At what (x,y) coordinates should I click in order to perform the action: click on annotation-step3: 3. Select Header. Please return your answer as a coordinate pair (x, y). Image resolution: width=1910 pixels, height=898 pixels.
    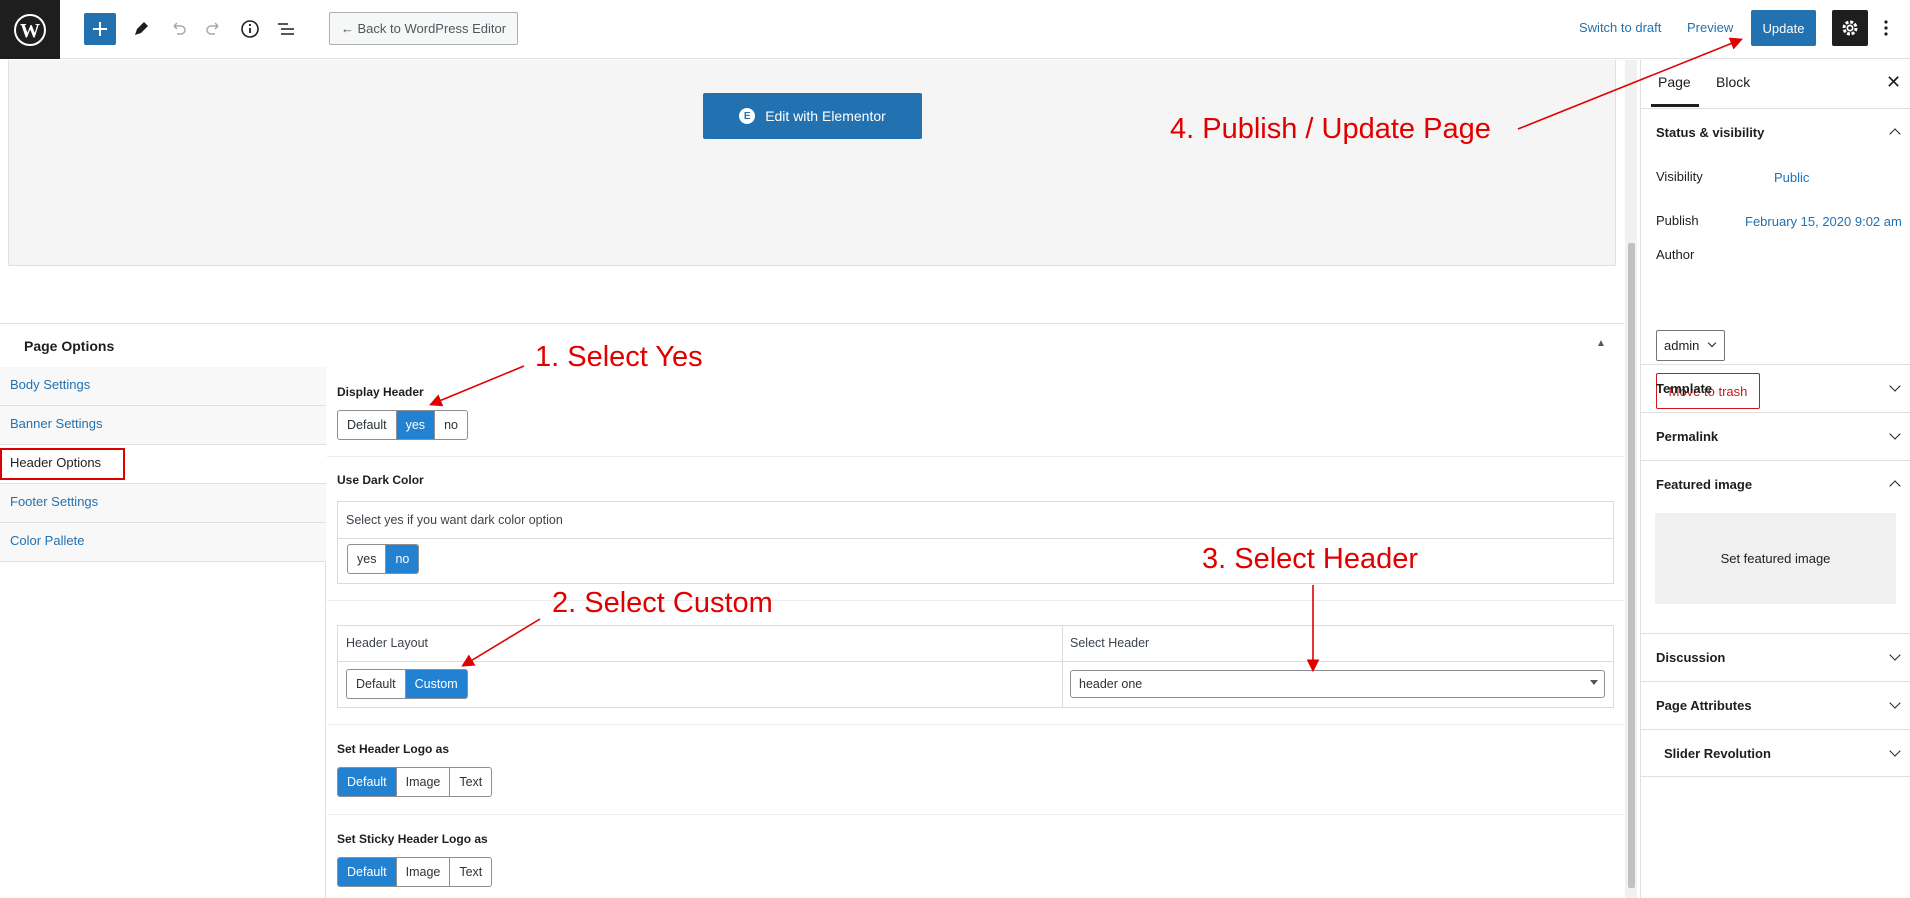
    Looking at the image, I should click on (1310, 559).